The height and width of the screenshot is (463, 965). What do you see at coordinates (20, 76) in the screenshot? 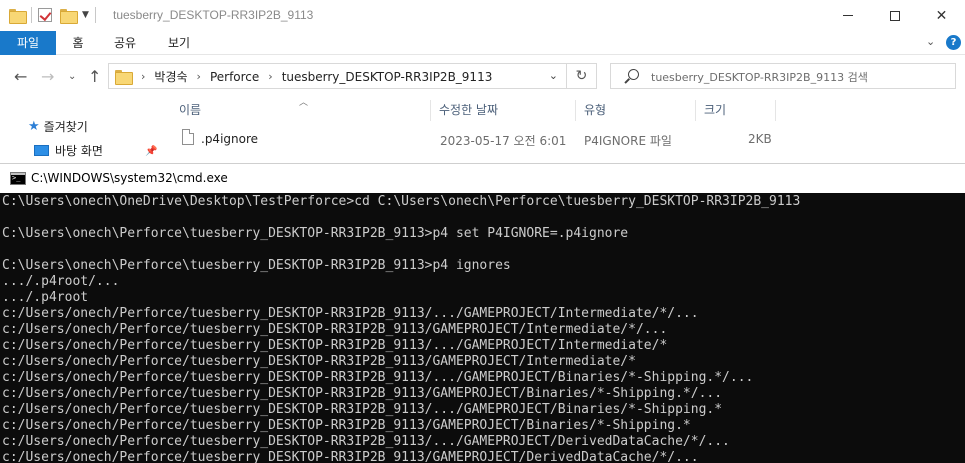
I see `back-arrow-icon: ←` at bounding box center [20, 76].